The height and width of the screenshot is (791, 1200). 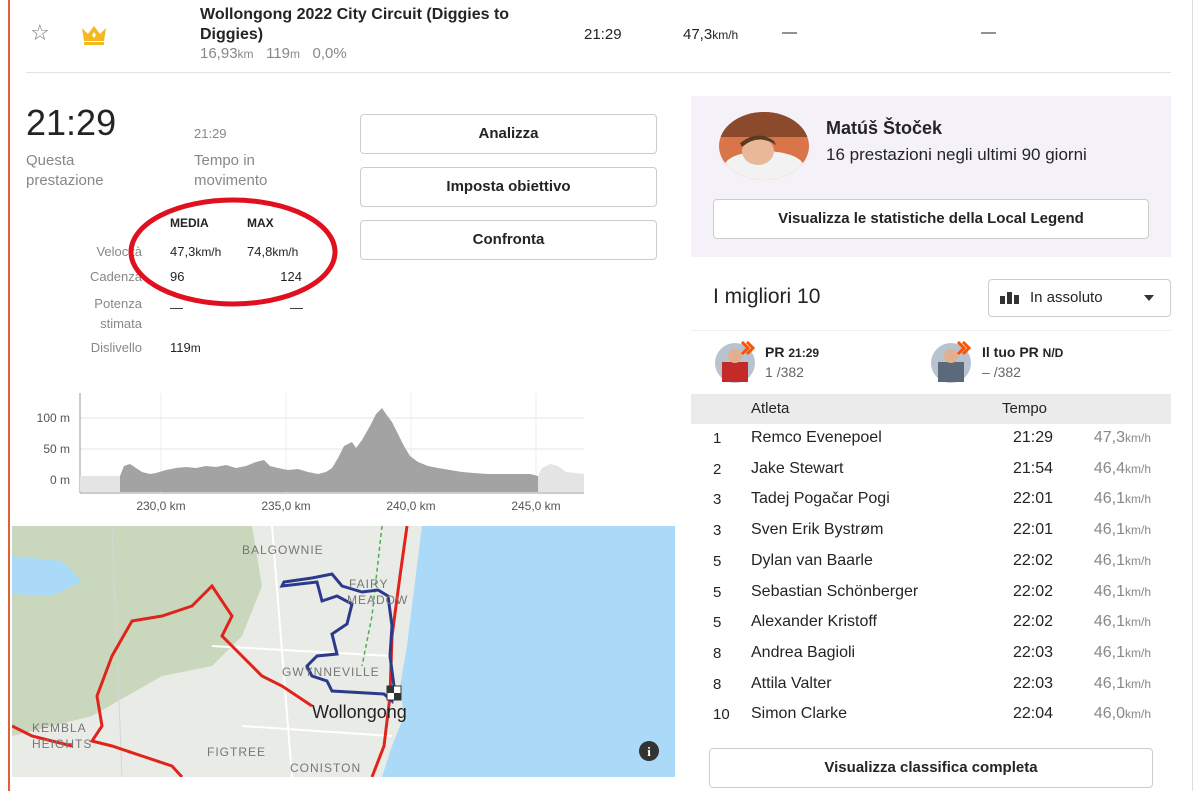 I want to click on table-row: 3 Sven Erik Bystrøm 22:01 46,1km/h, so click(x=931, y=536).